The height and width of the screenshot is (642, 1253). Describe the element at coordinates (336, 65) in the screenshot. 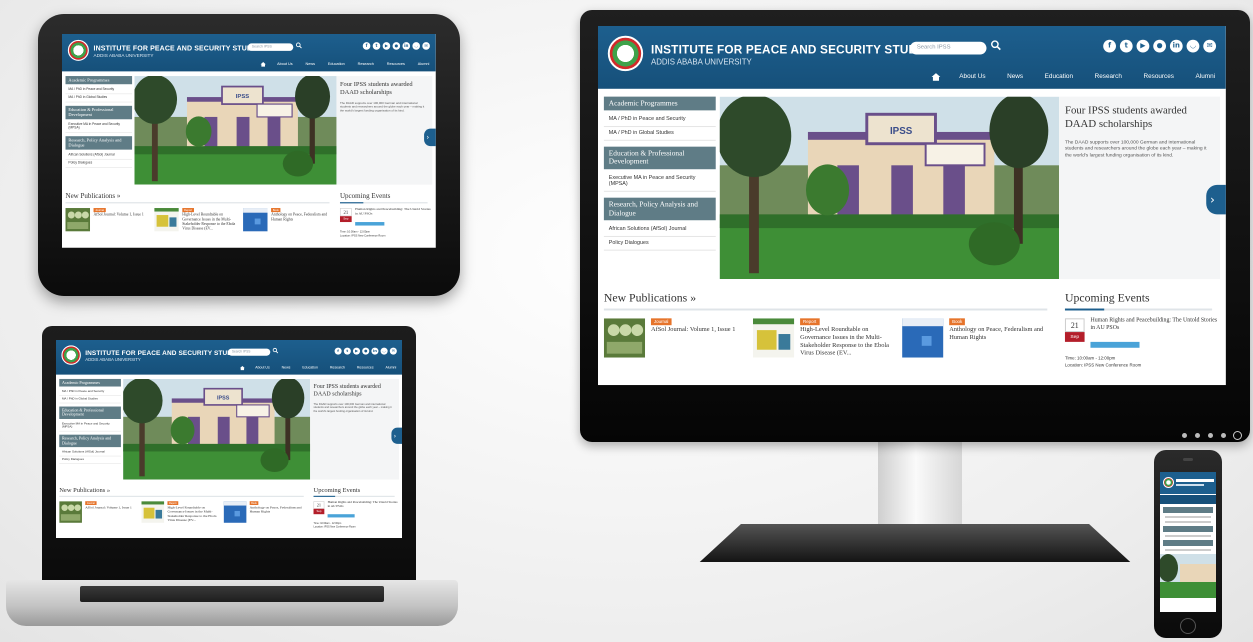

I see `nav-education: Education` at that location.